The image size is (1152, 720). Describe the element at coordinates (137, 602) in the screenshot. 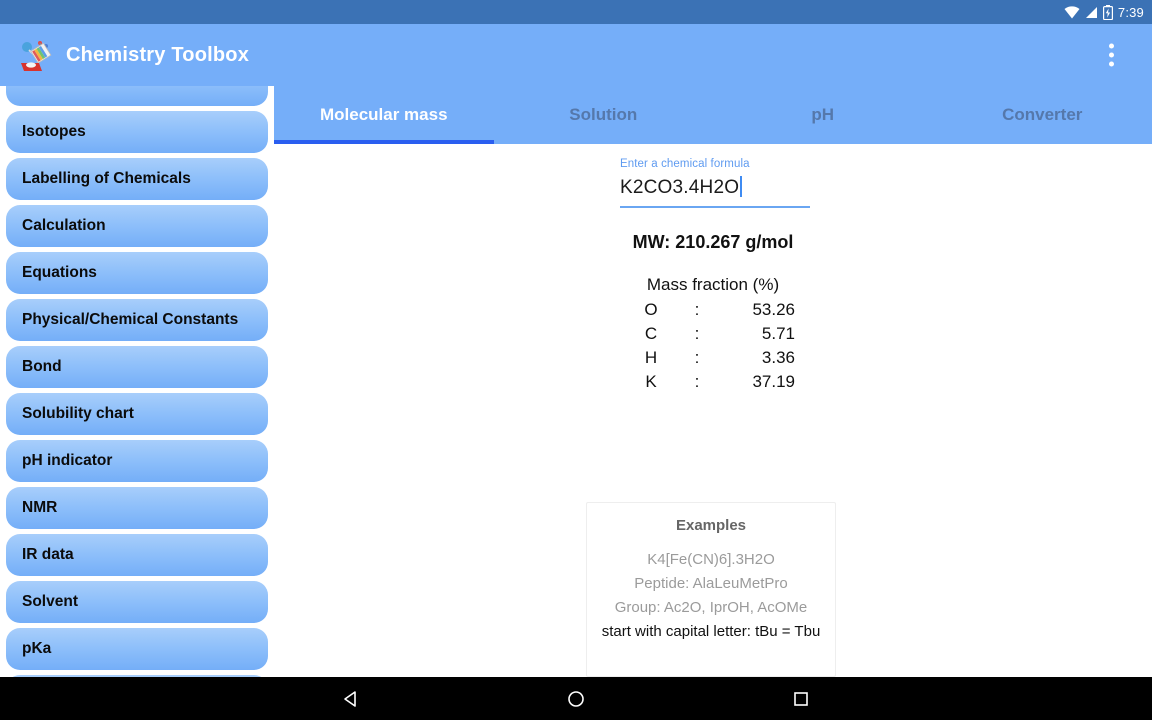

I see `sidebar-item-solvent: Solvent` at that location.